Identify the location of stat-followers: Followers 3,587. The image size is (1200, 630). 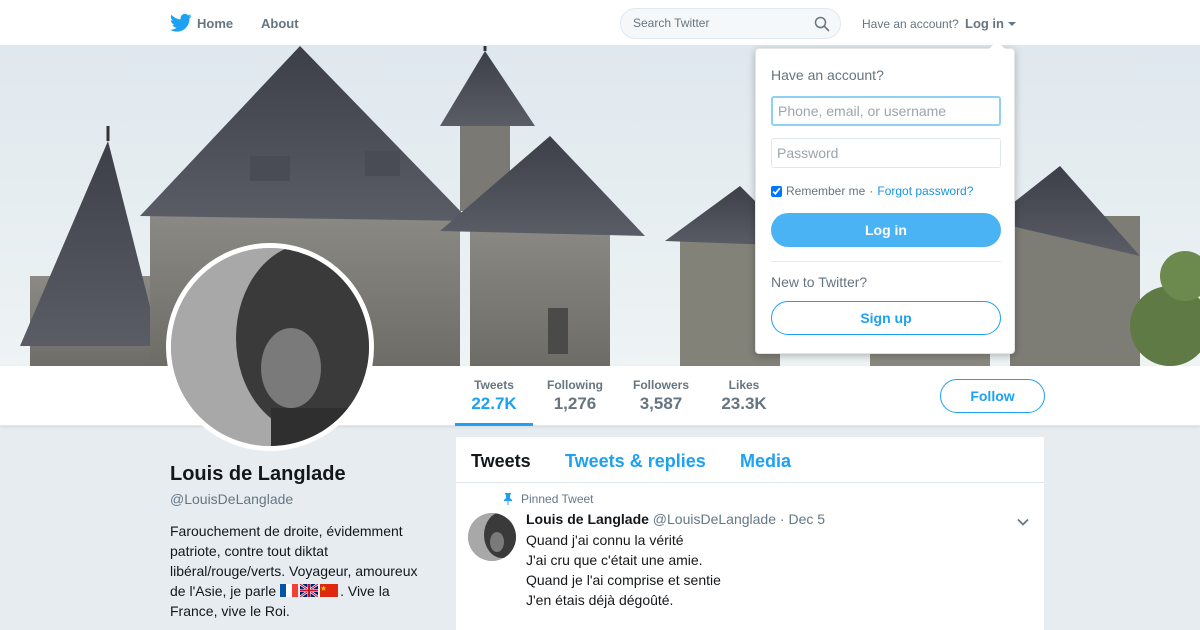
(661, 396).